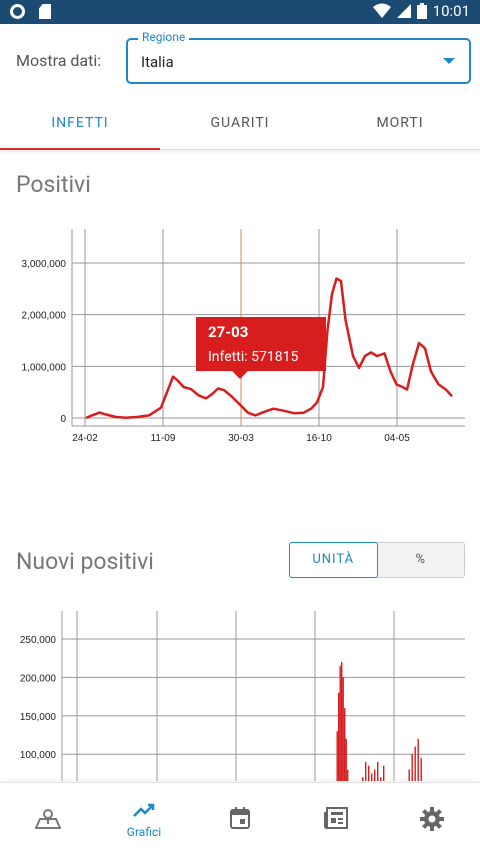 The height and width of the screenshot is (854, 480). I want to click on gear-icon, so click(432, 819).